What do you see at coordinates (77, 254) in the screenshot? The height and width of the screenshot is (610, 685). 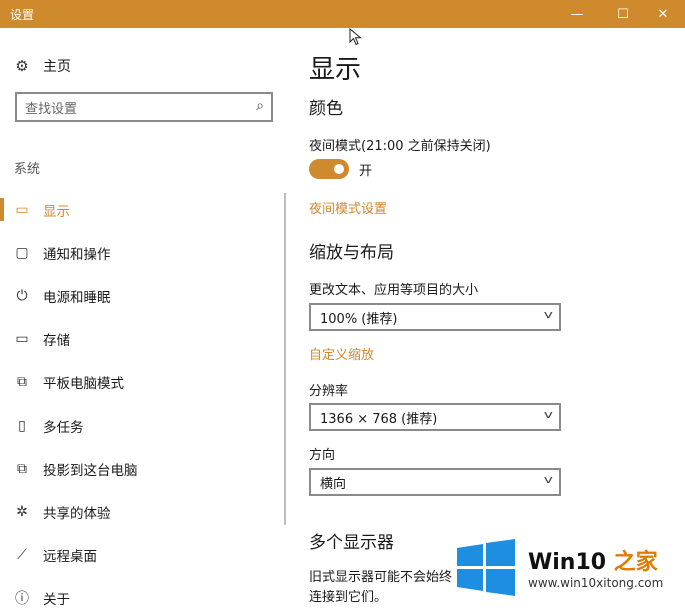 I see `sidebar-item-label: 通知和操作` at bounding box center [77, 254].